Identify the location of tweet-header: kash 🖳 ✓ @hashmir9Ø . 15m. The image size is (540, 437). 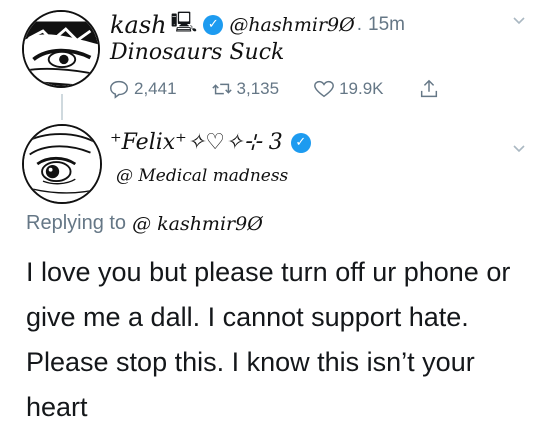
(257, 25).